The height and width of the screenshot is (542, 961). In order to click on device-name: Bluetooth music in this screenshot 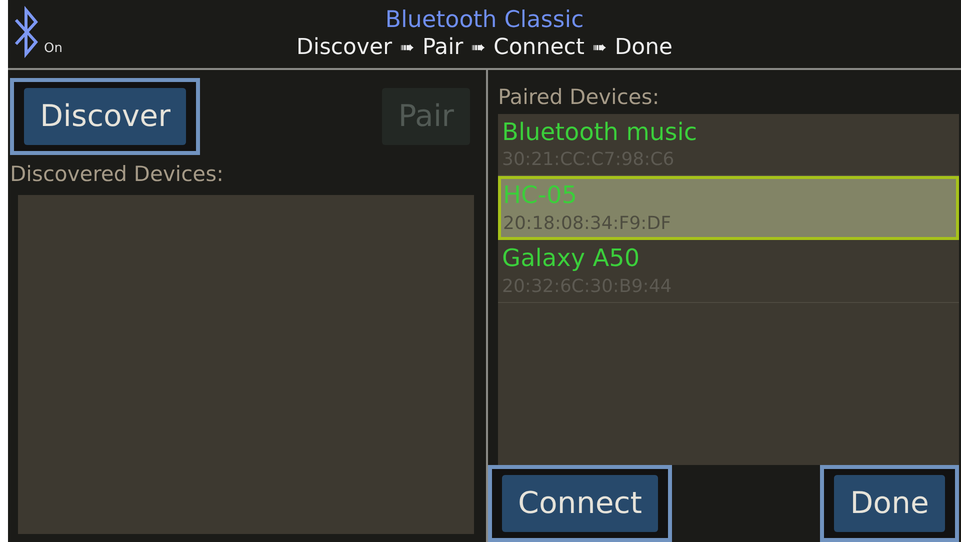, I will do `click(600, 132)`.